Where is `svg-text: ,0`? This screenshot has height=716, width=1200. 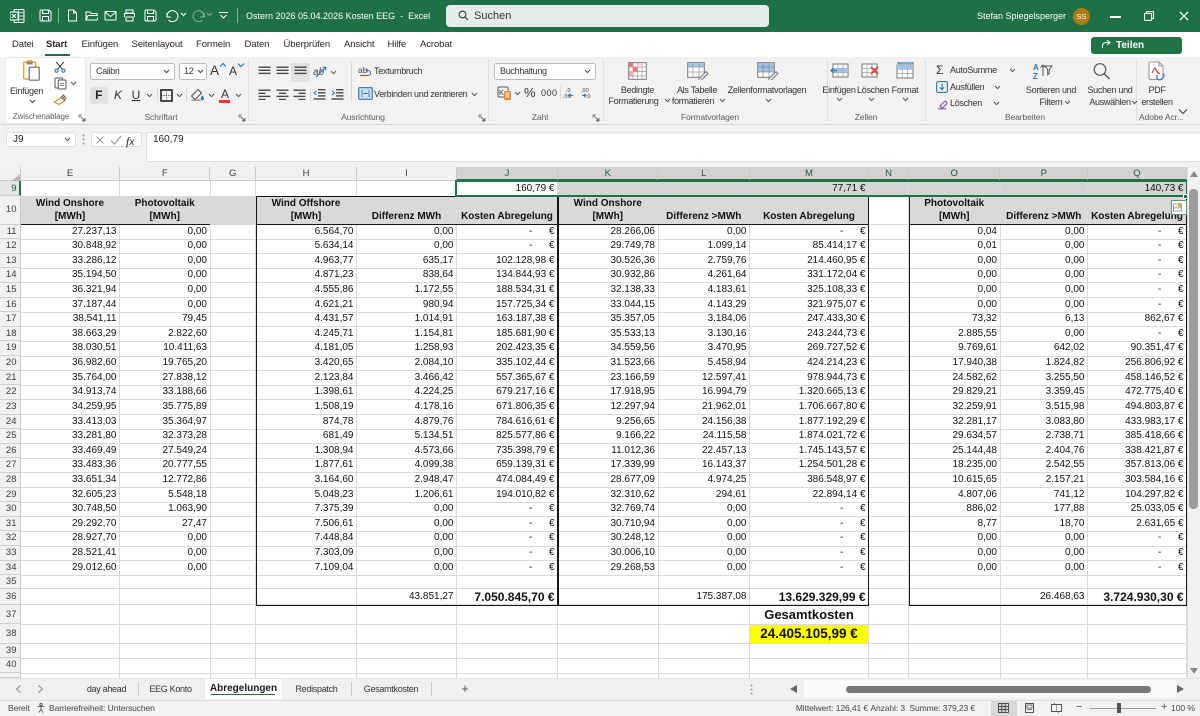 svg-text: ,0 is located at coordinates (588, 96).